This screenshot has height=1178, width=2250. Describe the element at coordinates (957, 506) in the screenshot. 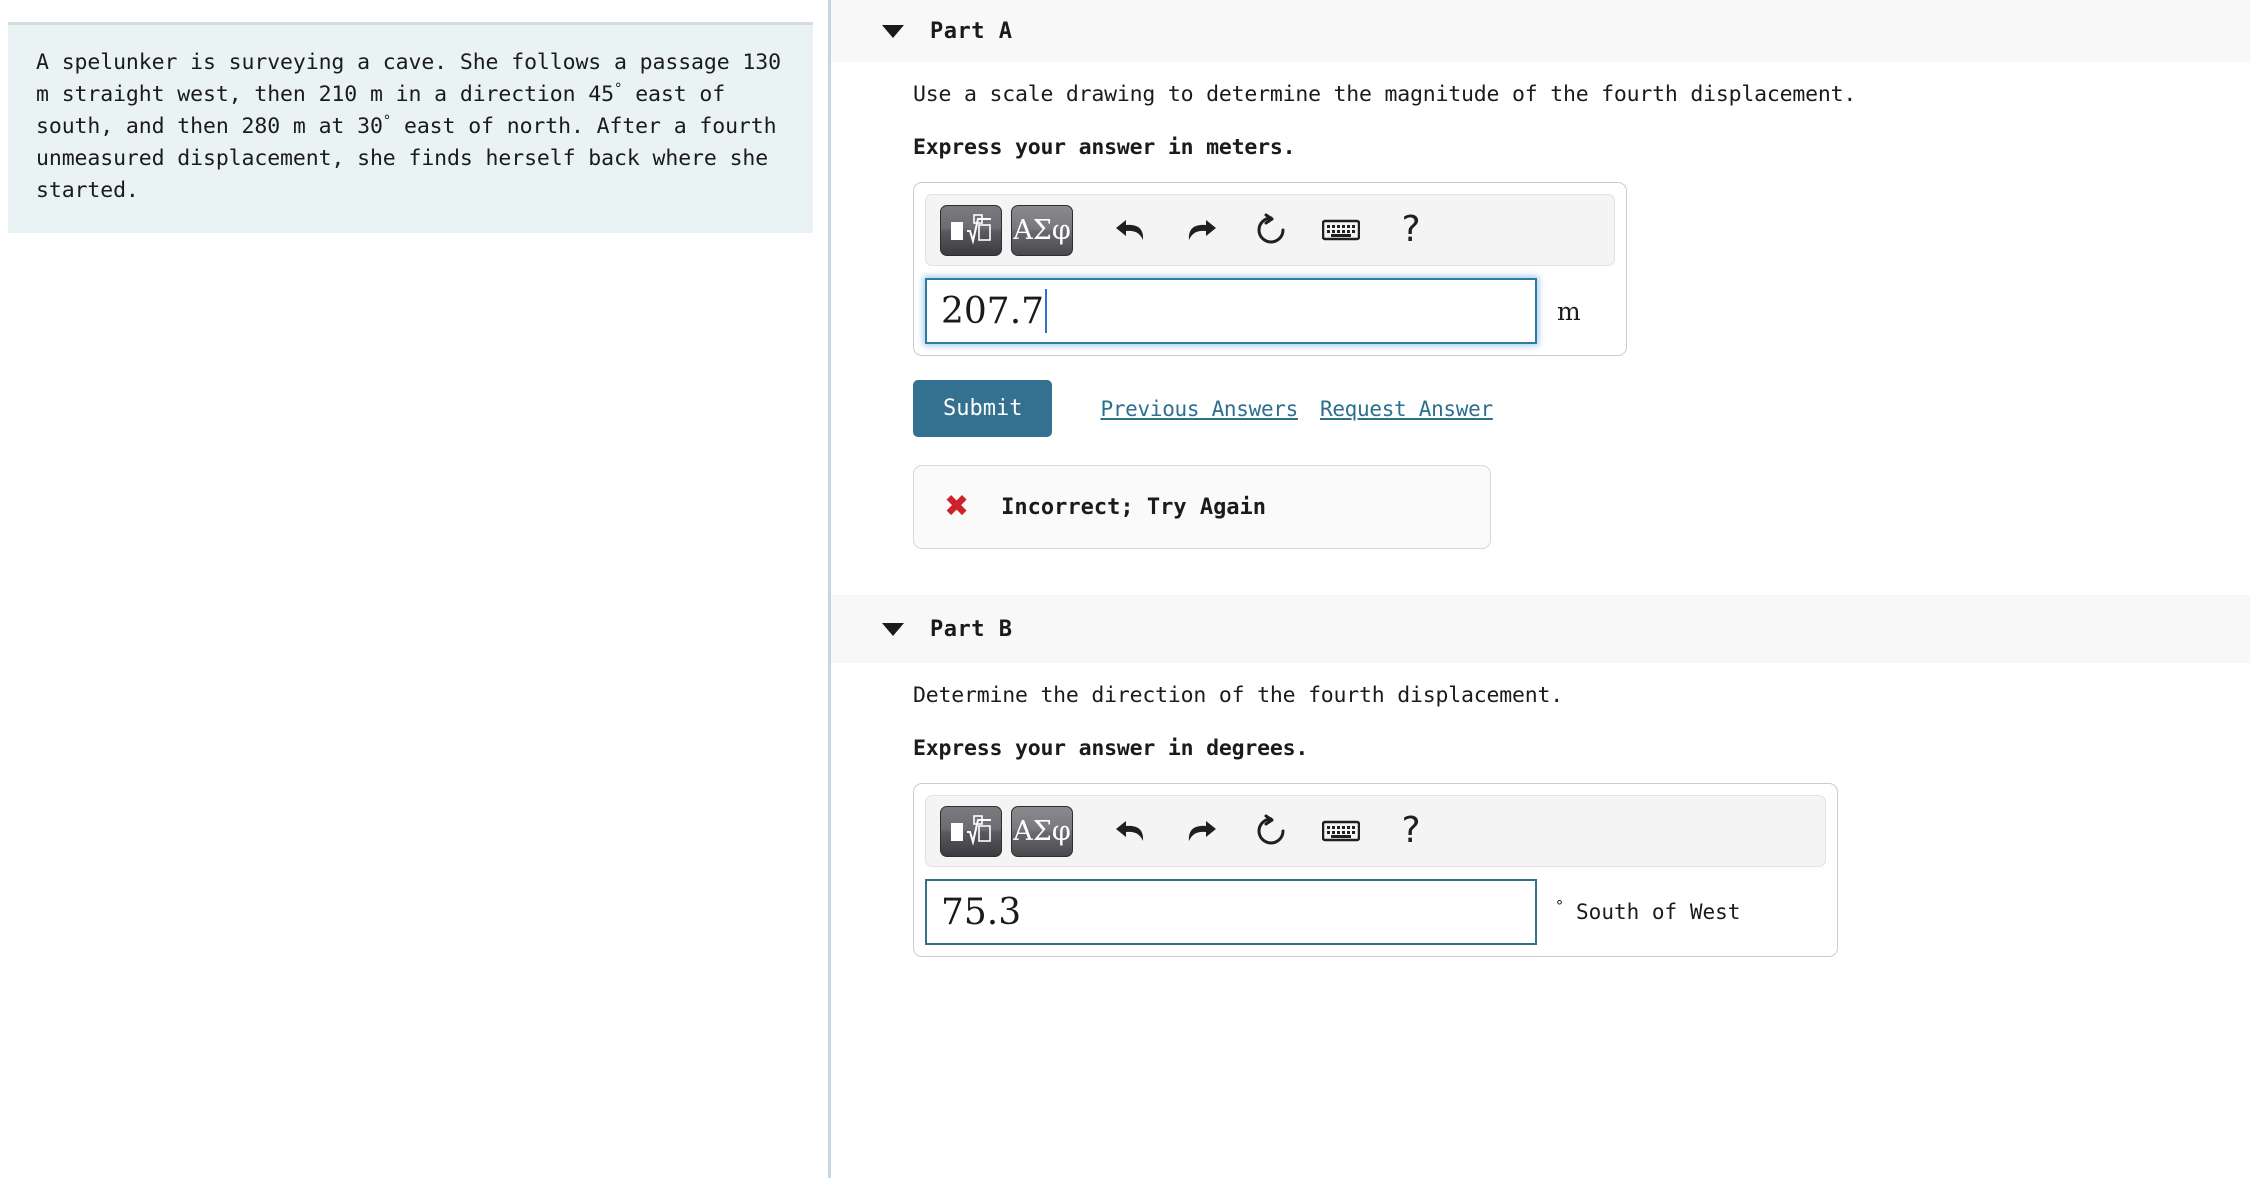

I see `red-x-icon: ✖` at that location.